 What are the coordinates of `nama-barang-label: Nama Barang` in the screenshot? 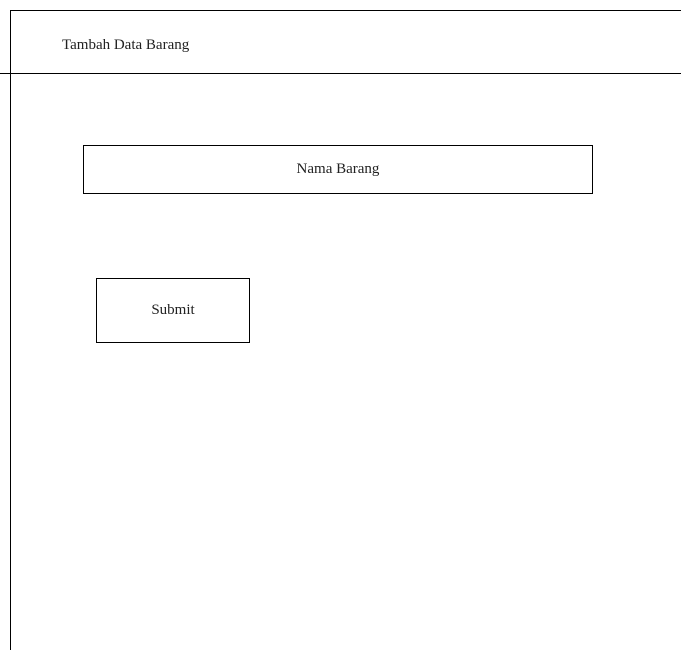 It's located at (338, 169).